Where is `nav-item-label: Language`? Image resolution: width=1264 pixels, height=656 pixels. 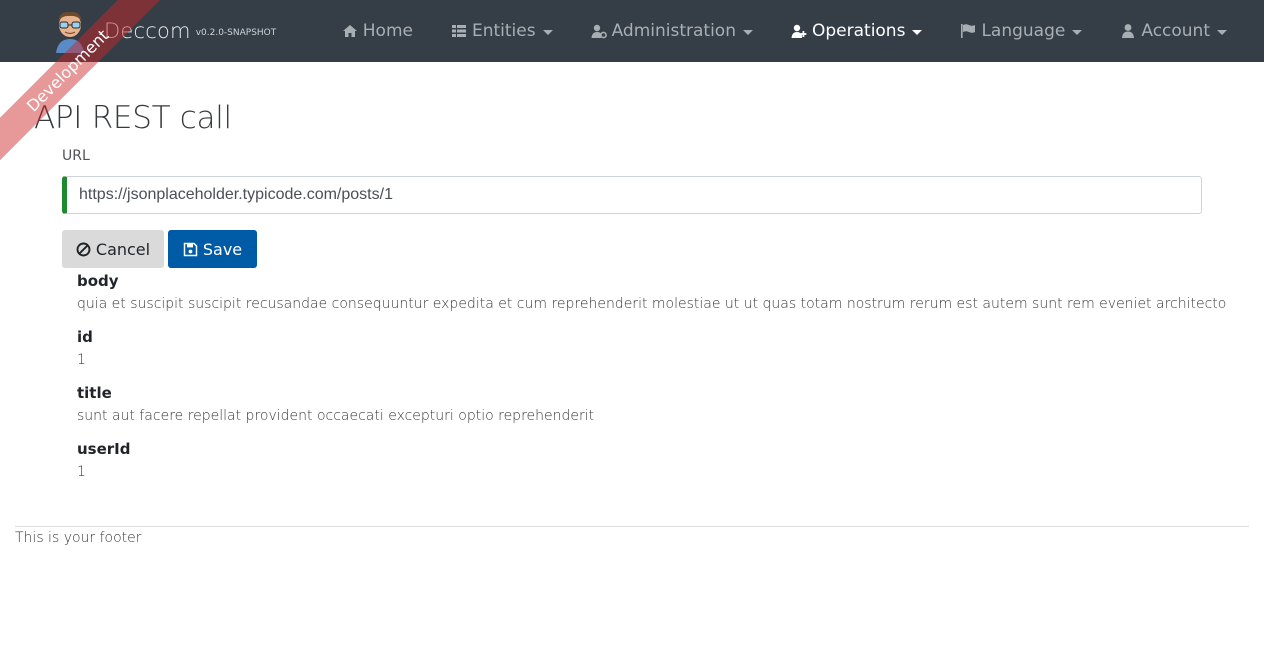 nav-item-label: Language is located at coordinates (1023, 31).